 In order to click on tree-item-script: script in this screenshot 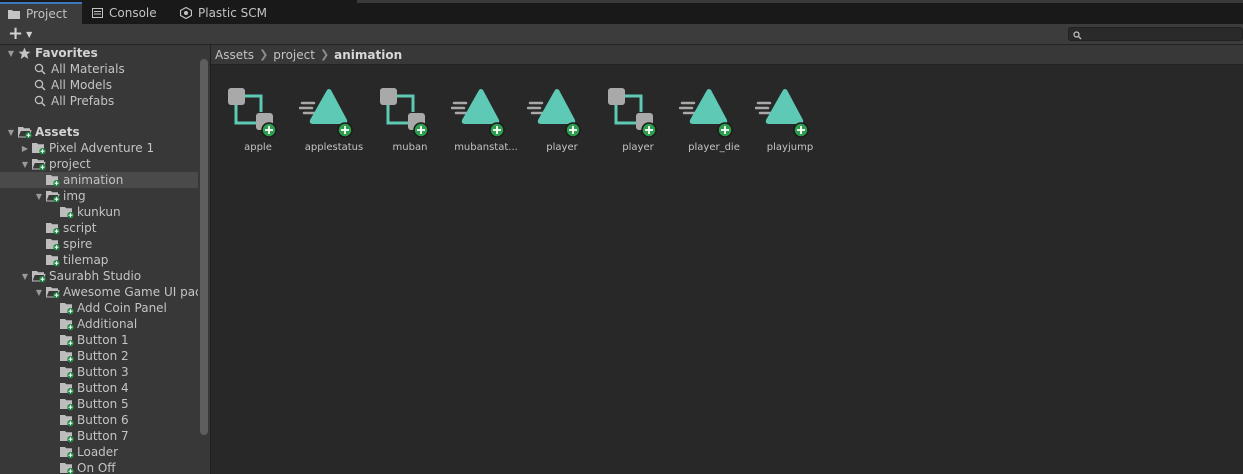, I will do `click(105, 228)`.